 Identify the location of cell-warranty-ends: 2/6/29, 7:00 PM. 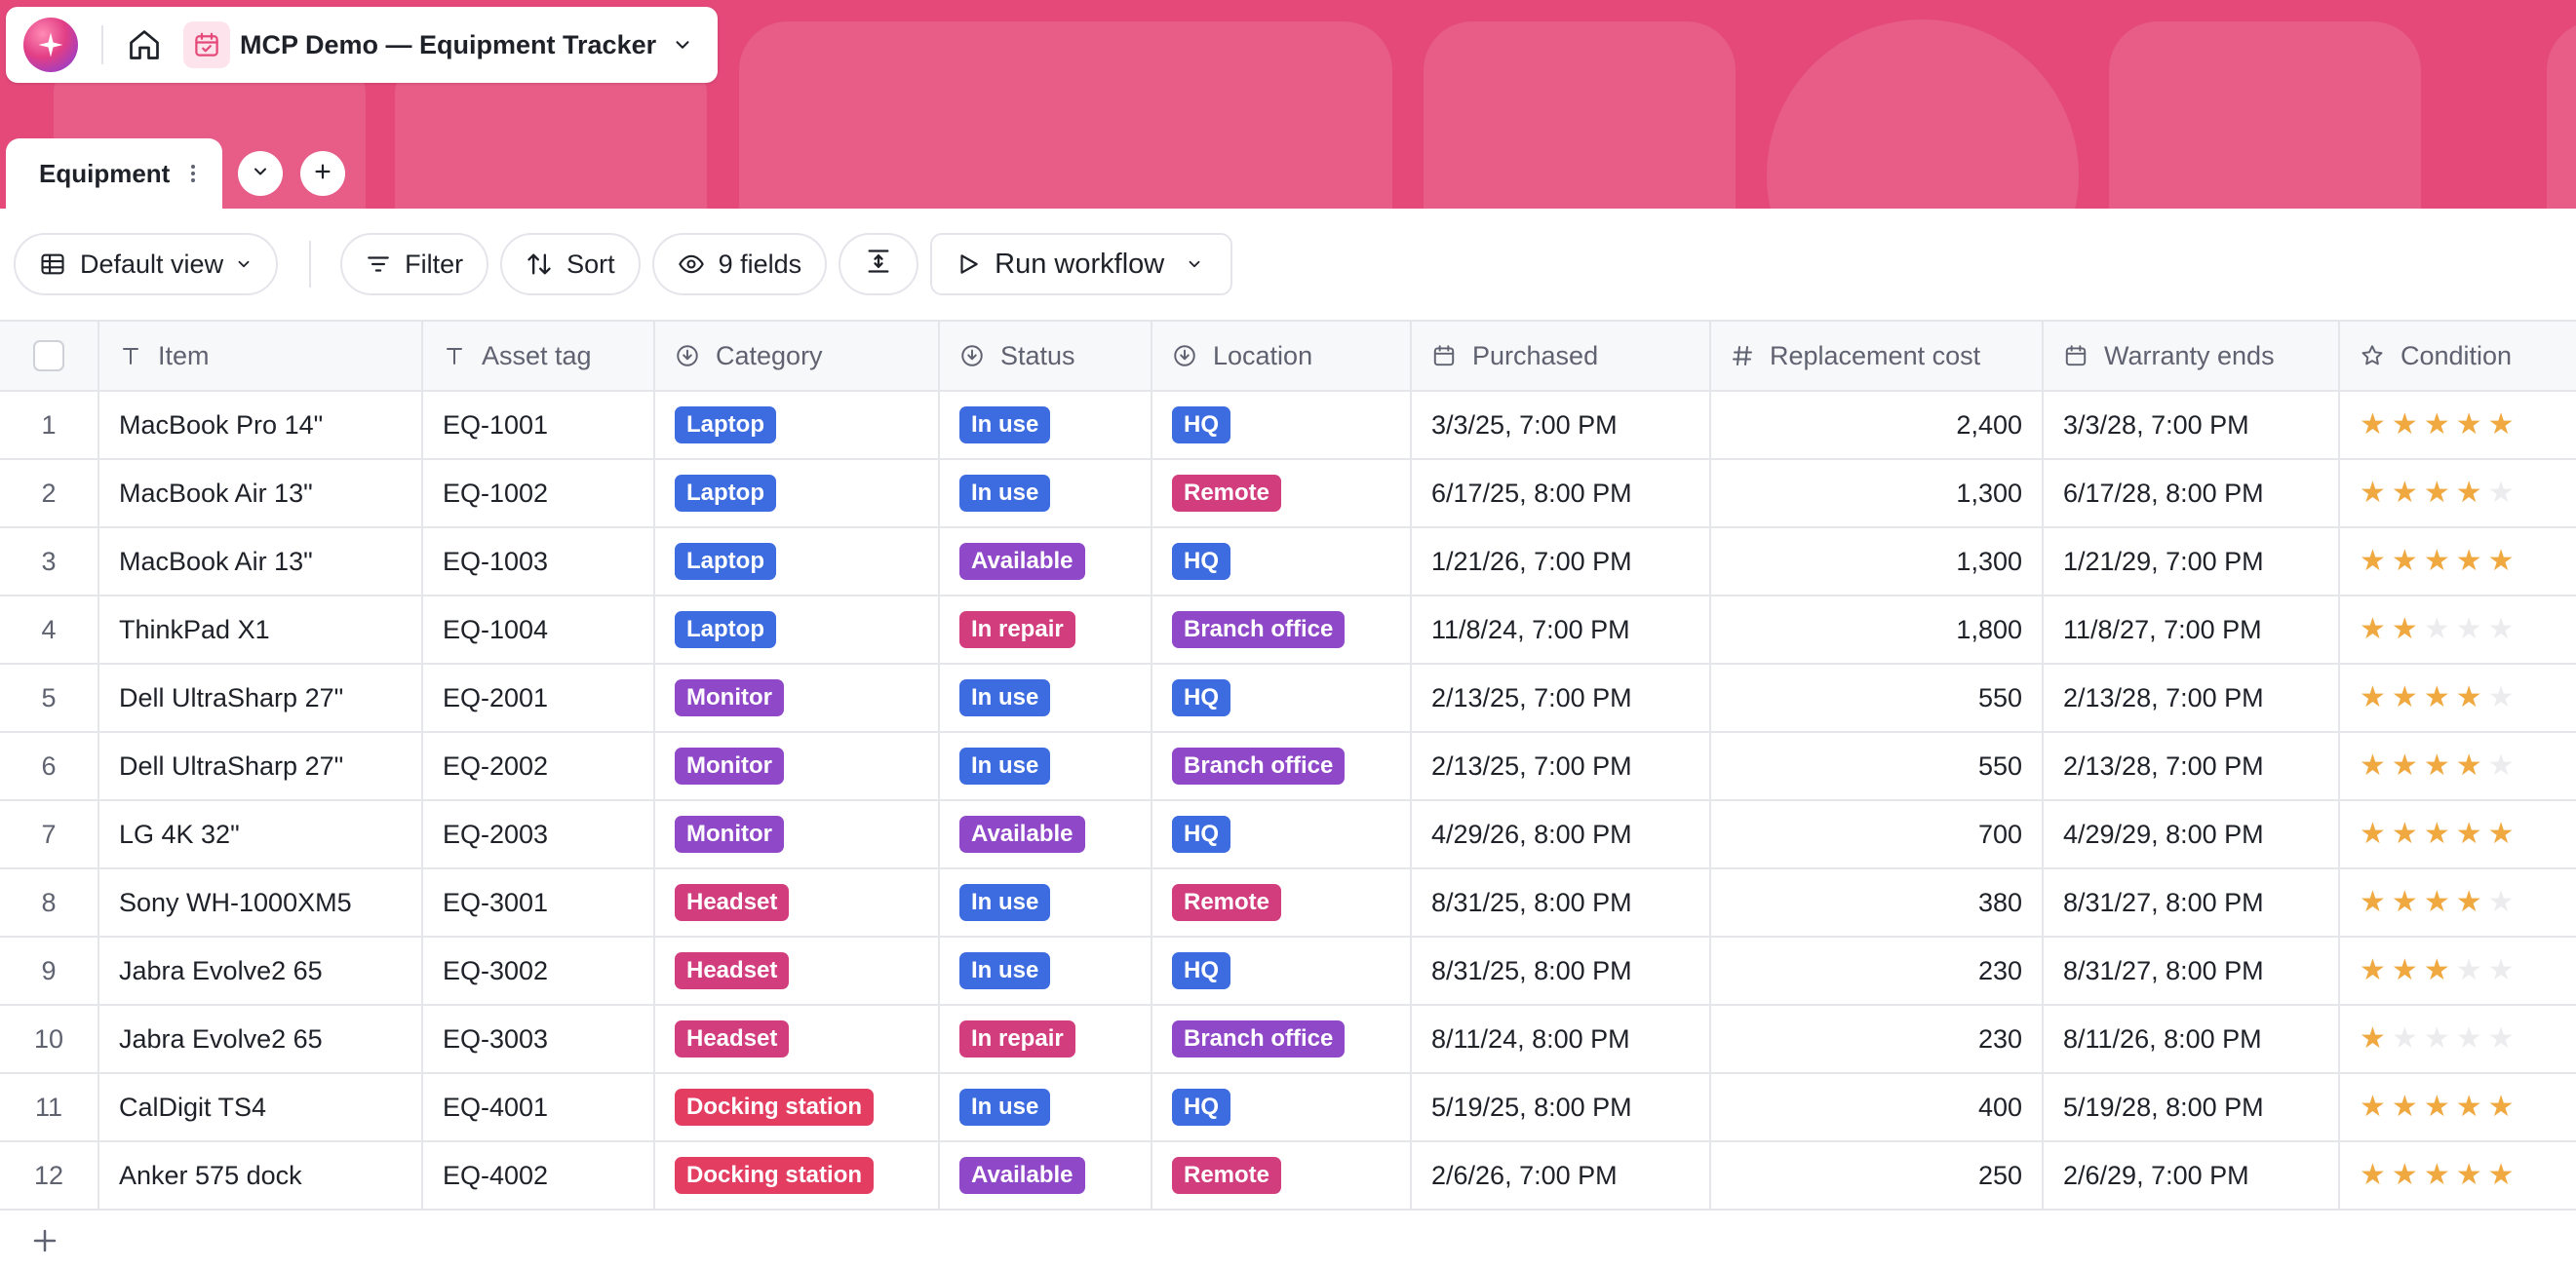
(2192, 1175).